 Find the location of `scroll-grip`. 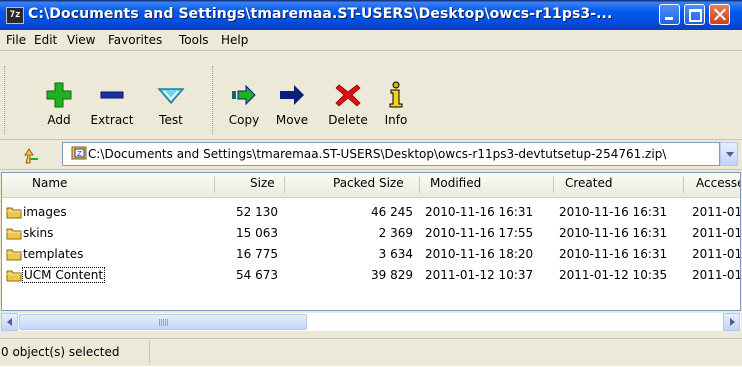

scroll-grip is located at coordinates (164, 322).